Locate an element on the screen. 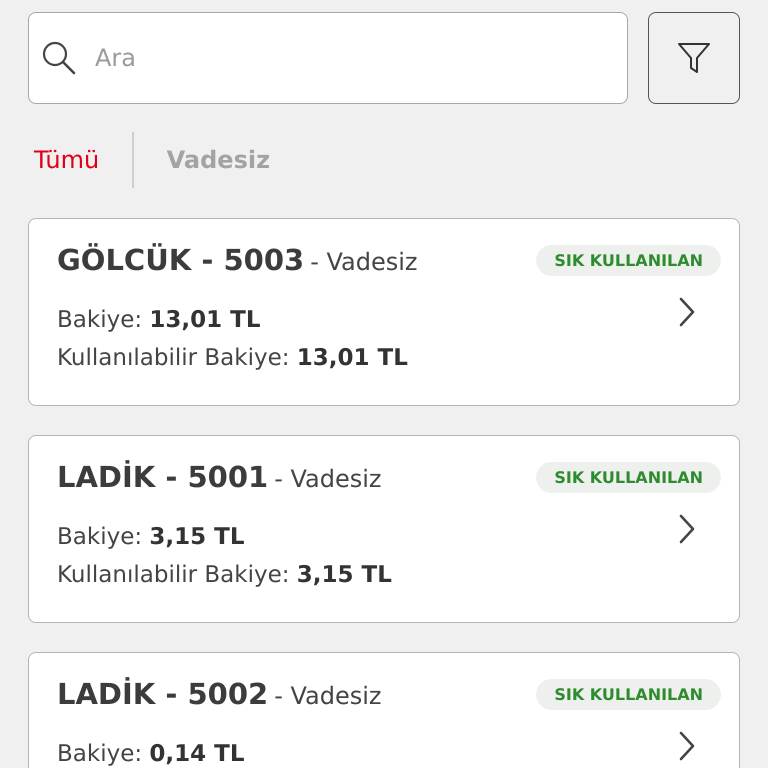 This screenshot has height=768, width=768. tab: Tümü is located at coordinates (80, 160).